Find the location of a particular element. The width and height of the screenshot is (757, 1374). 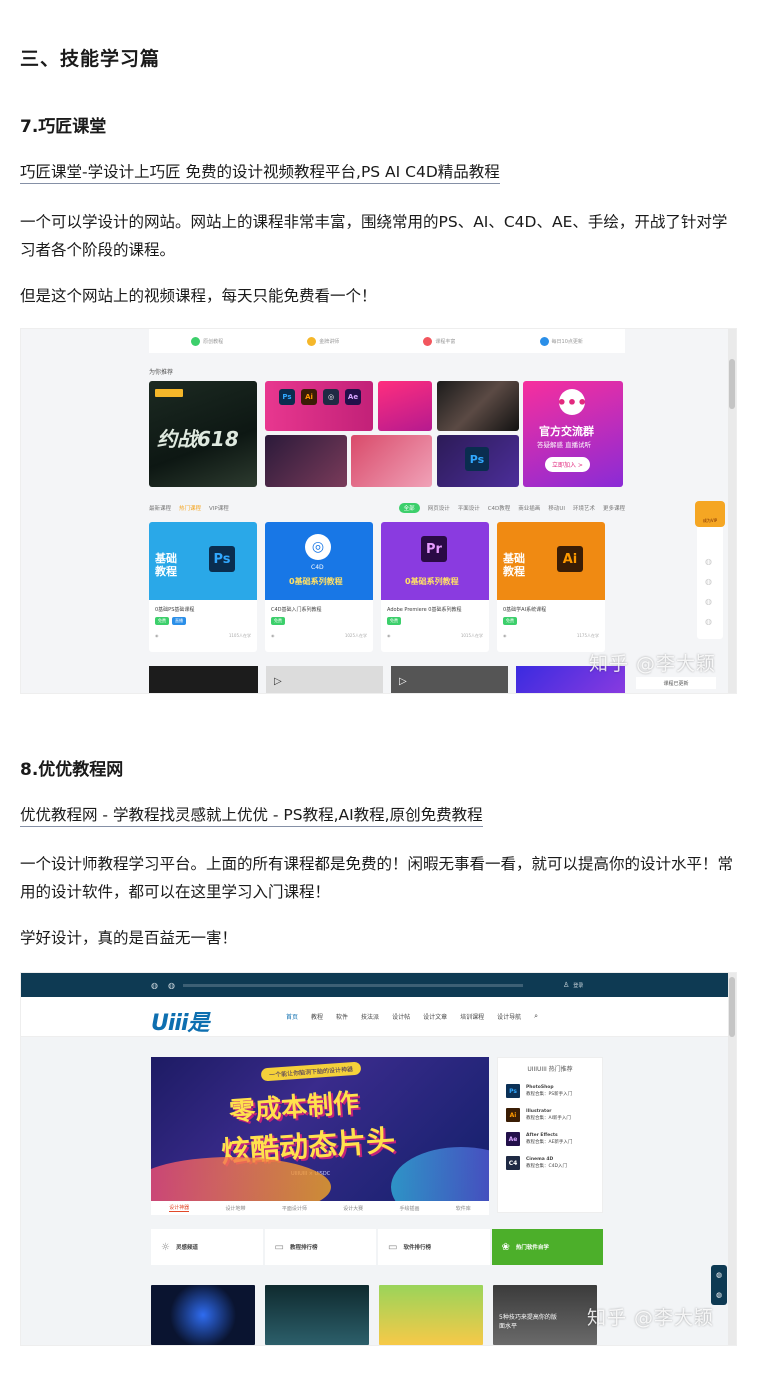

feature-tutorial-rank: ▭ 教程排行榜 is located at coordinates (320, 1247).